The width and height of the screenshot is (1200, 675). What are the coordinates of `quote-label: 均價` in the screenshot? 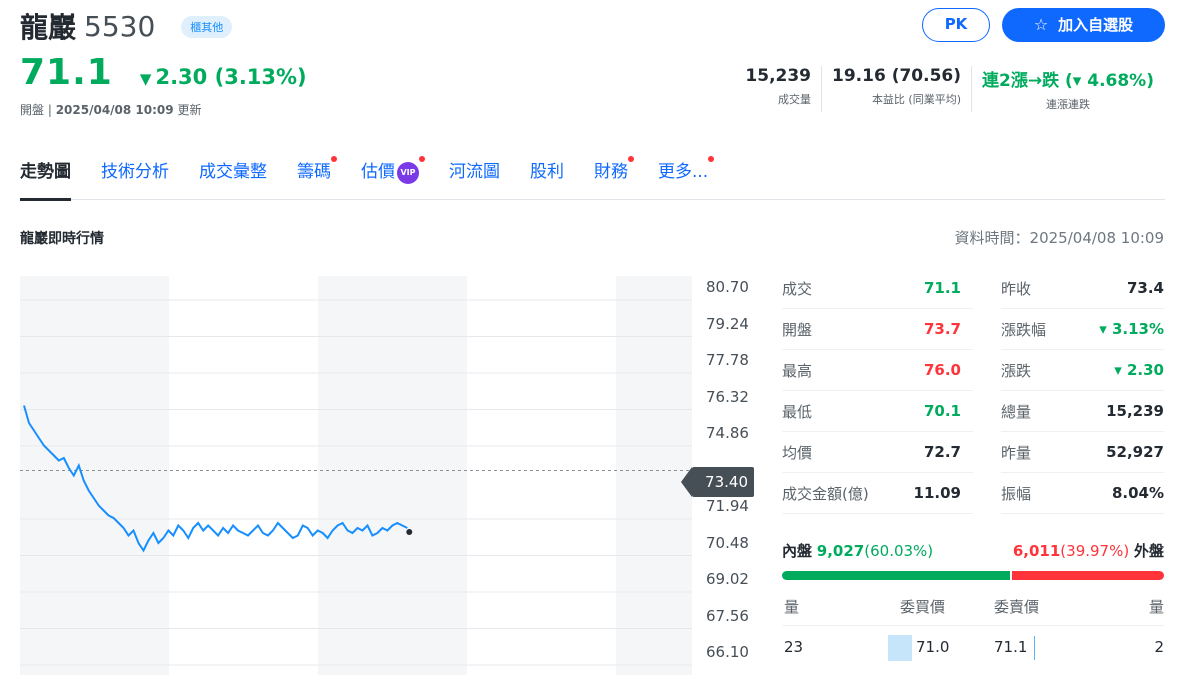 It's located at (797, 452).